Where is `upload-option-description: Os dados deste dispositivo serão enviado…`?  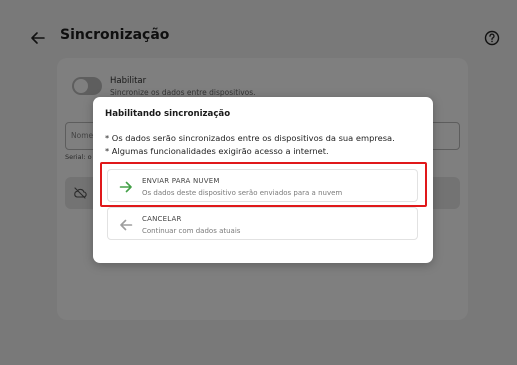 upload-option-description: Os dados deste dispositivo serão enviado… is located at coordinates (242, 193).